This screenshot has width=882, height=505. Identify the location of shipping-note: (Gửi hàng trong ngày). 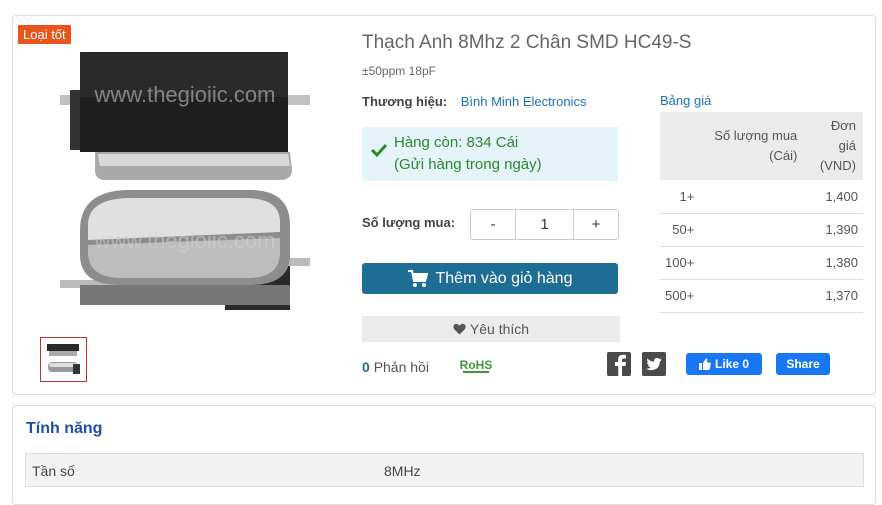
(468, 164).